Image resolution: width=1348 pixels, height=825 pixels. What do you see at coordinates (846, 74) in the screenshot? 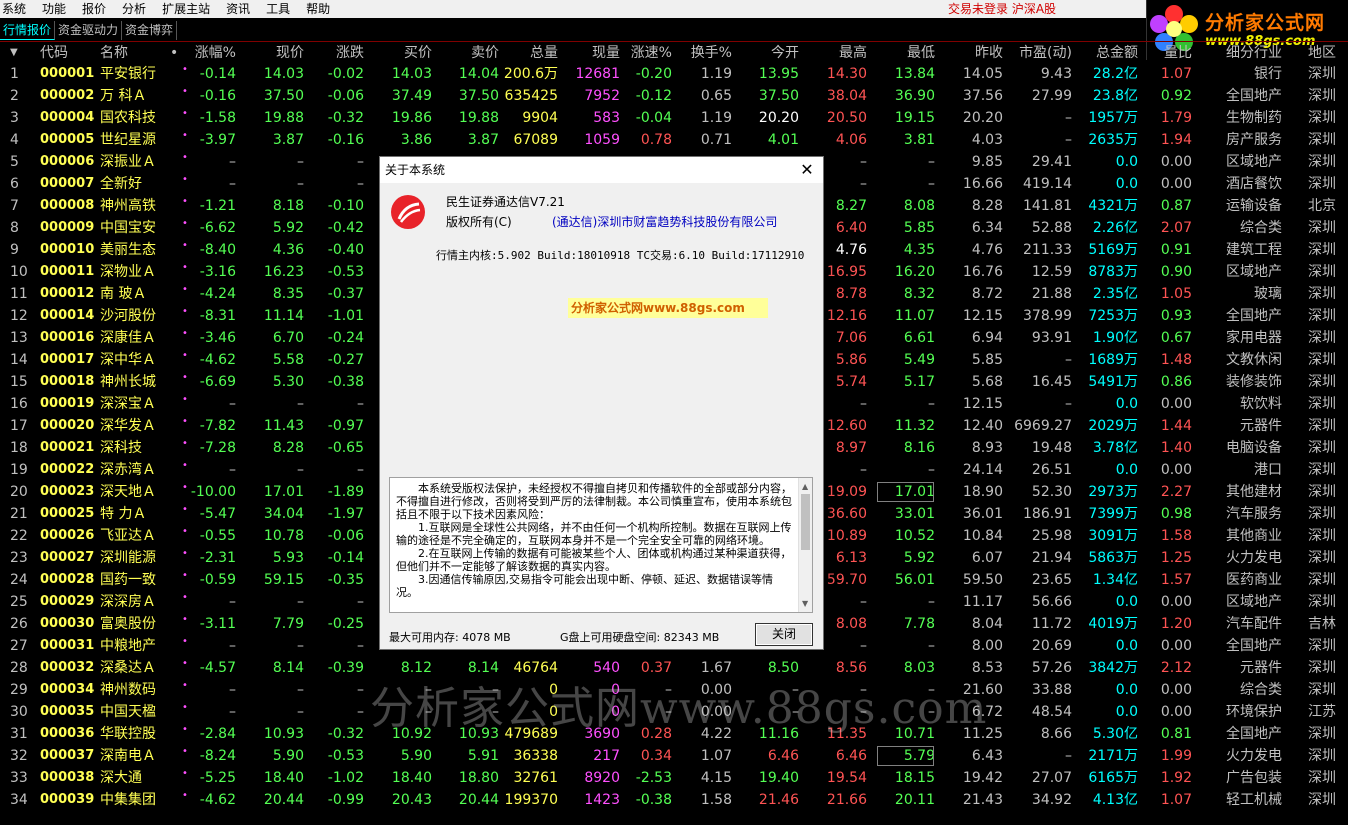
I see `cell-high: 14.30` at bounding box center [846, 74].